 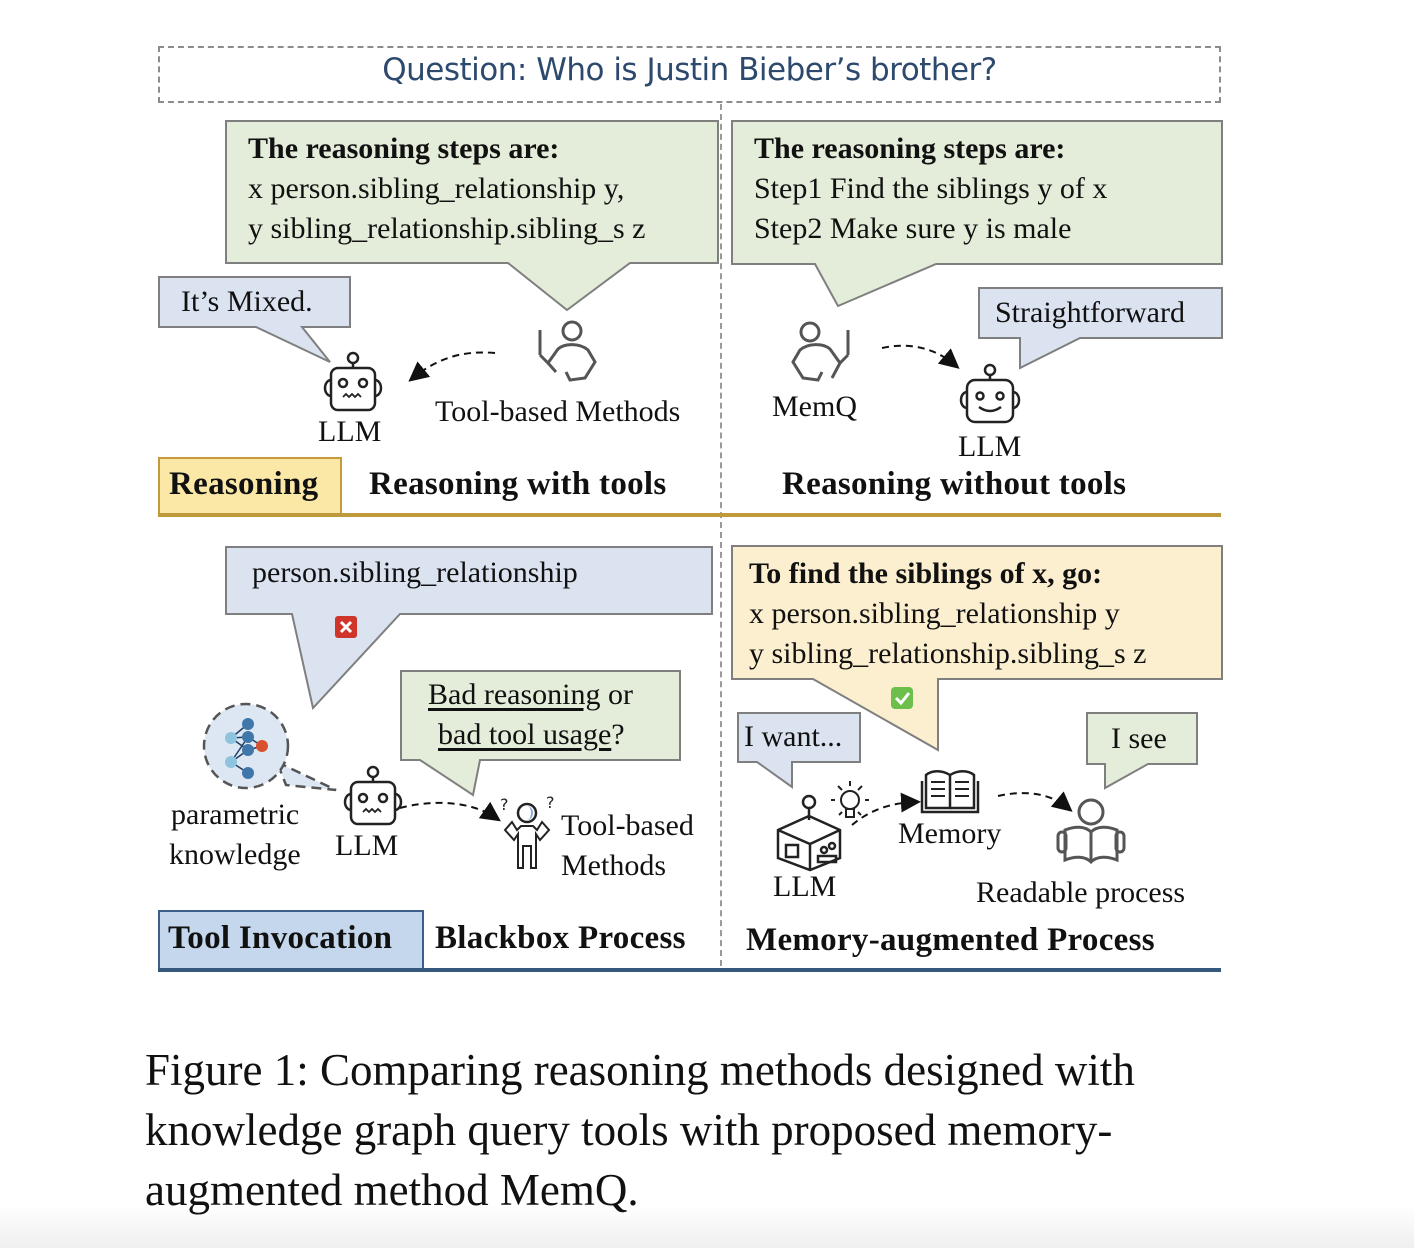 I want to click on br-bubble-title: To find the siblings of x, go:, so click(x=926, y=573).